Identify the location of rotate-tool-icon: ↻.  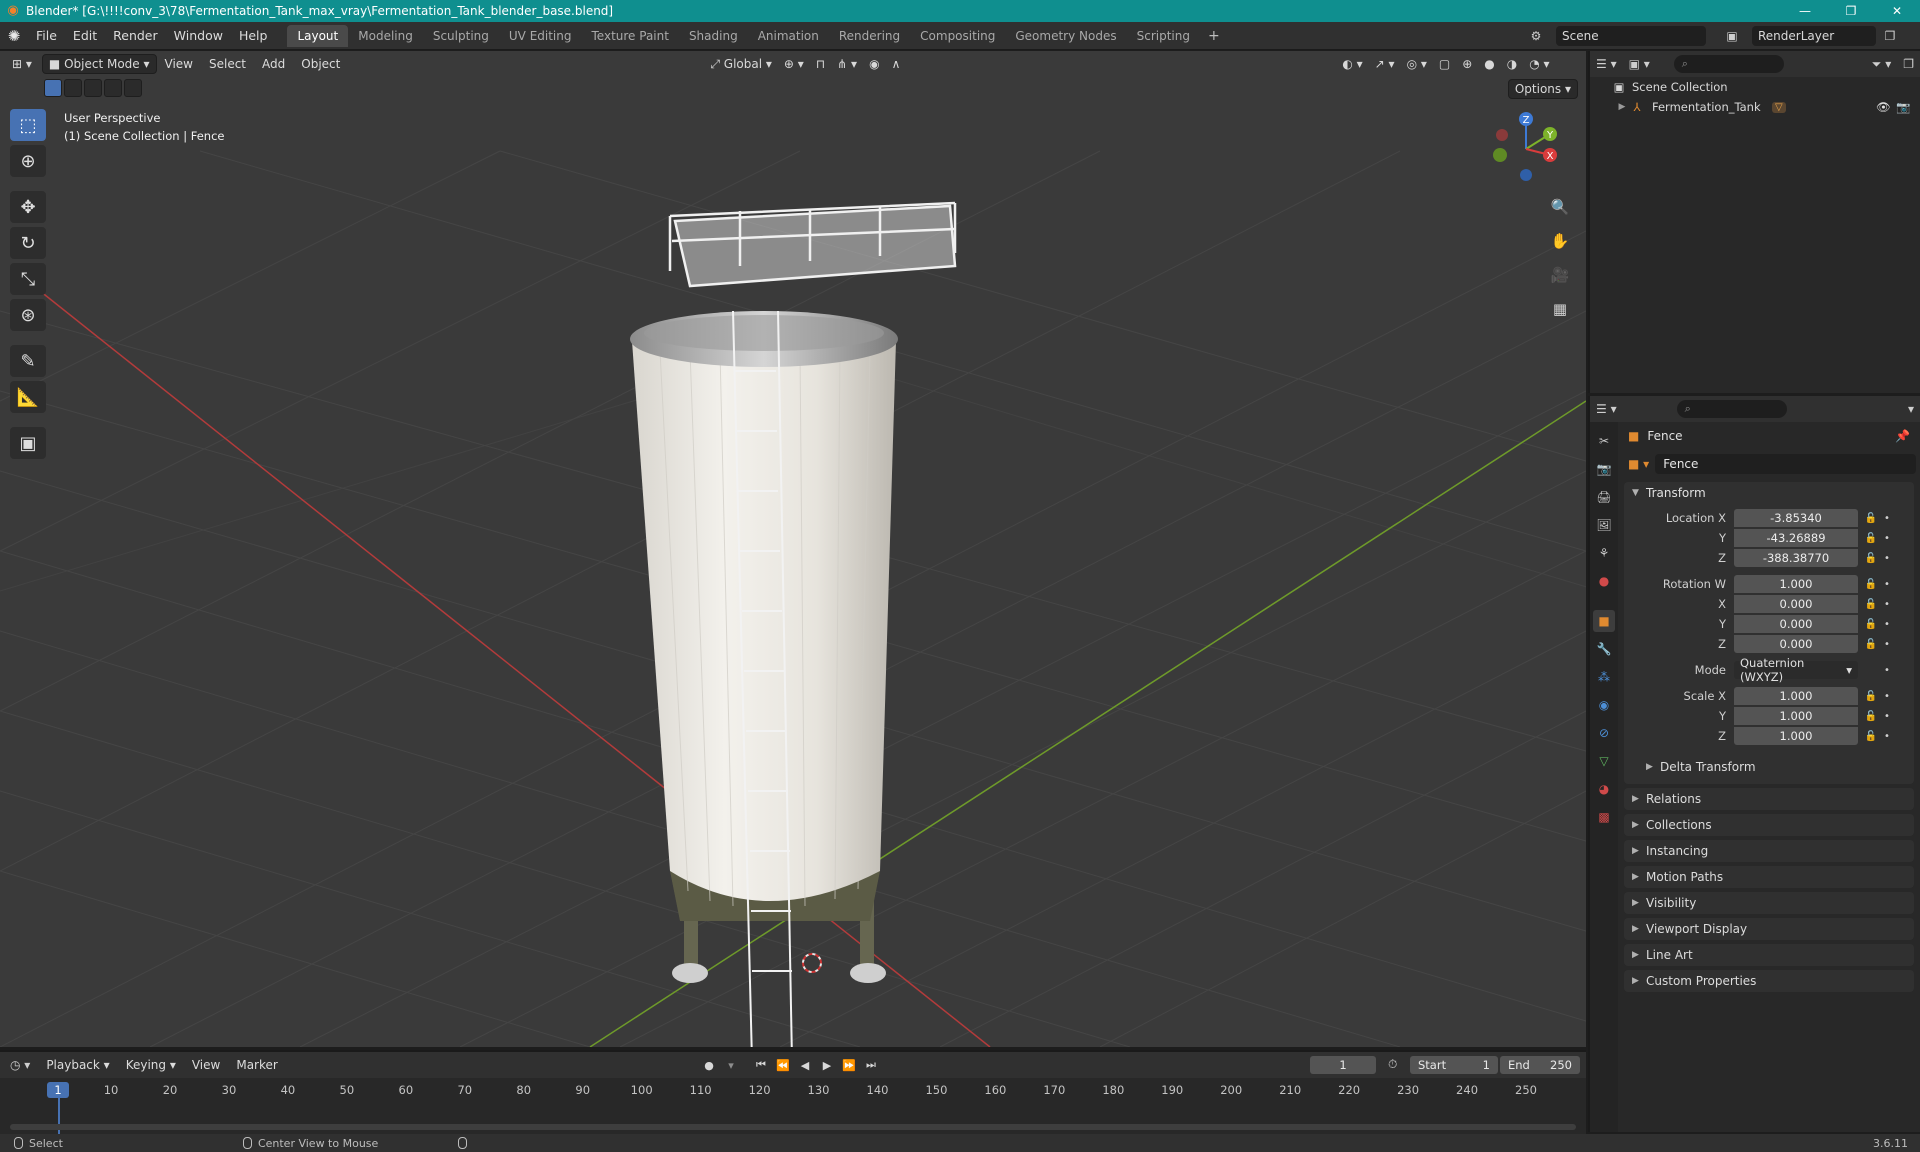
(28, 243).